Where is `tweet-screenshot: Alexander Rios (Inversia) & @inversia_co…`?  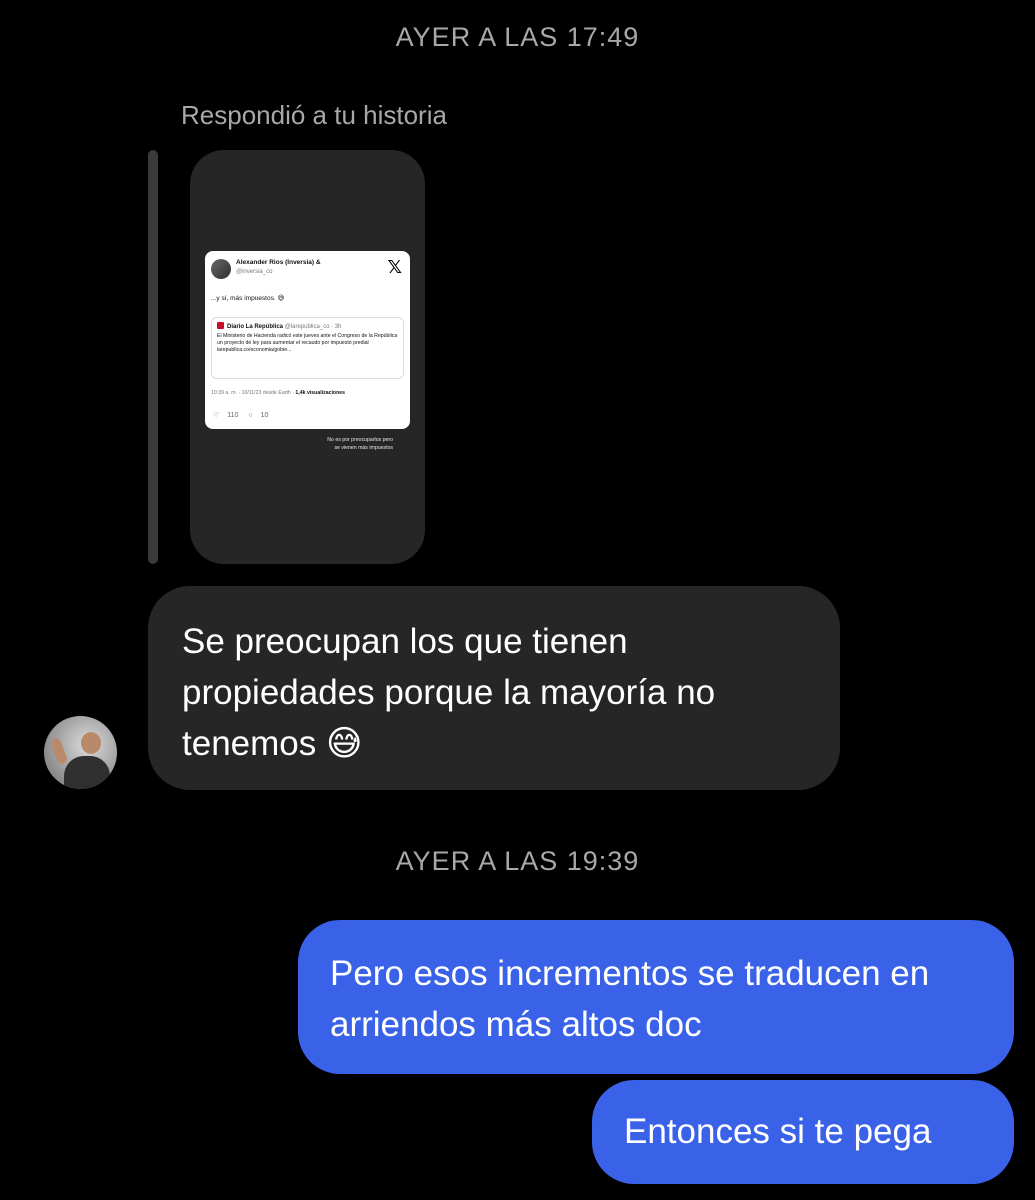
tweet-screenshot: Alexander Rios (Inversia) & @inversia_co… is located at coordinates (307, 340).